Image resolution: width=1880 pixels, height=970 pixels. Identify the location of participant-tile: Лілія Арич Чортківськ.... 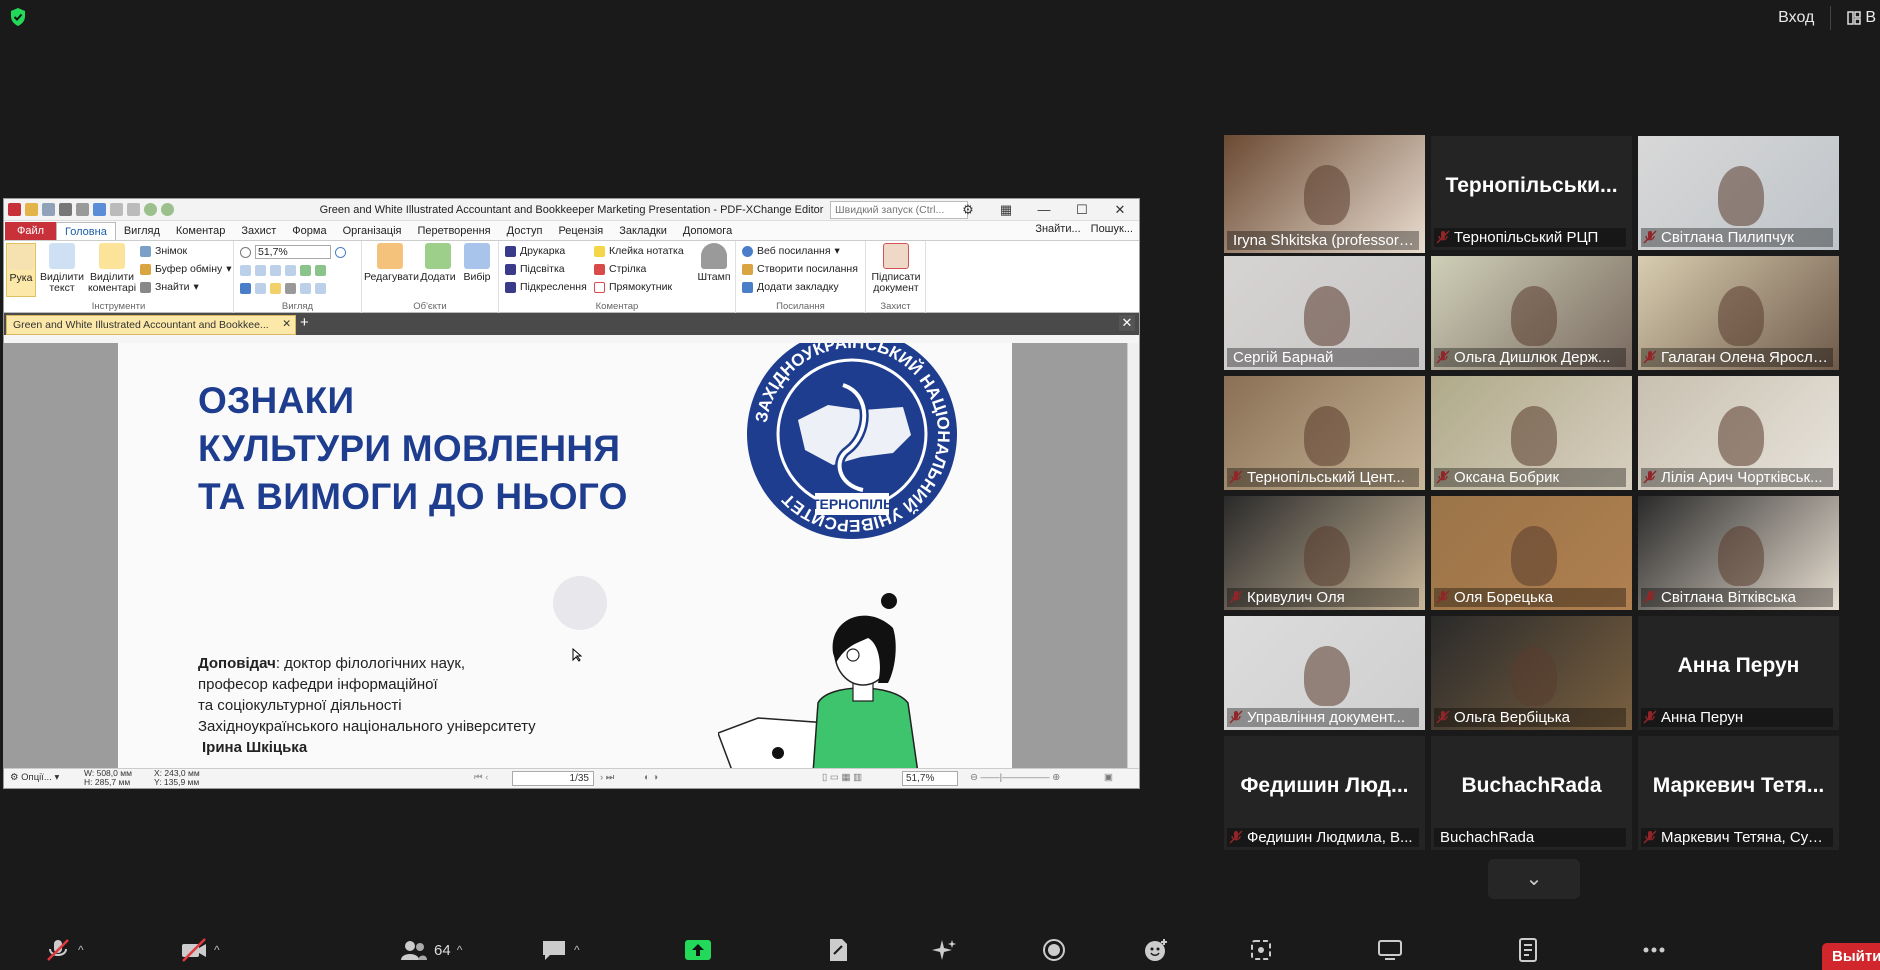
(1738, 433).